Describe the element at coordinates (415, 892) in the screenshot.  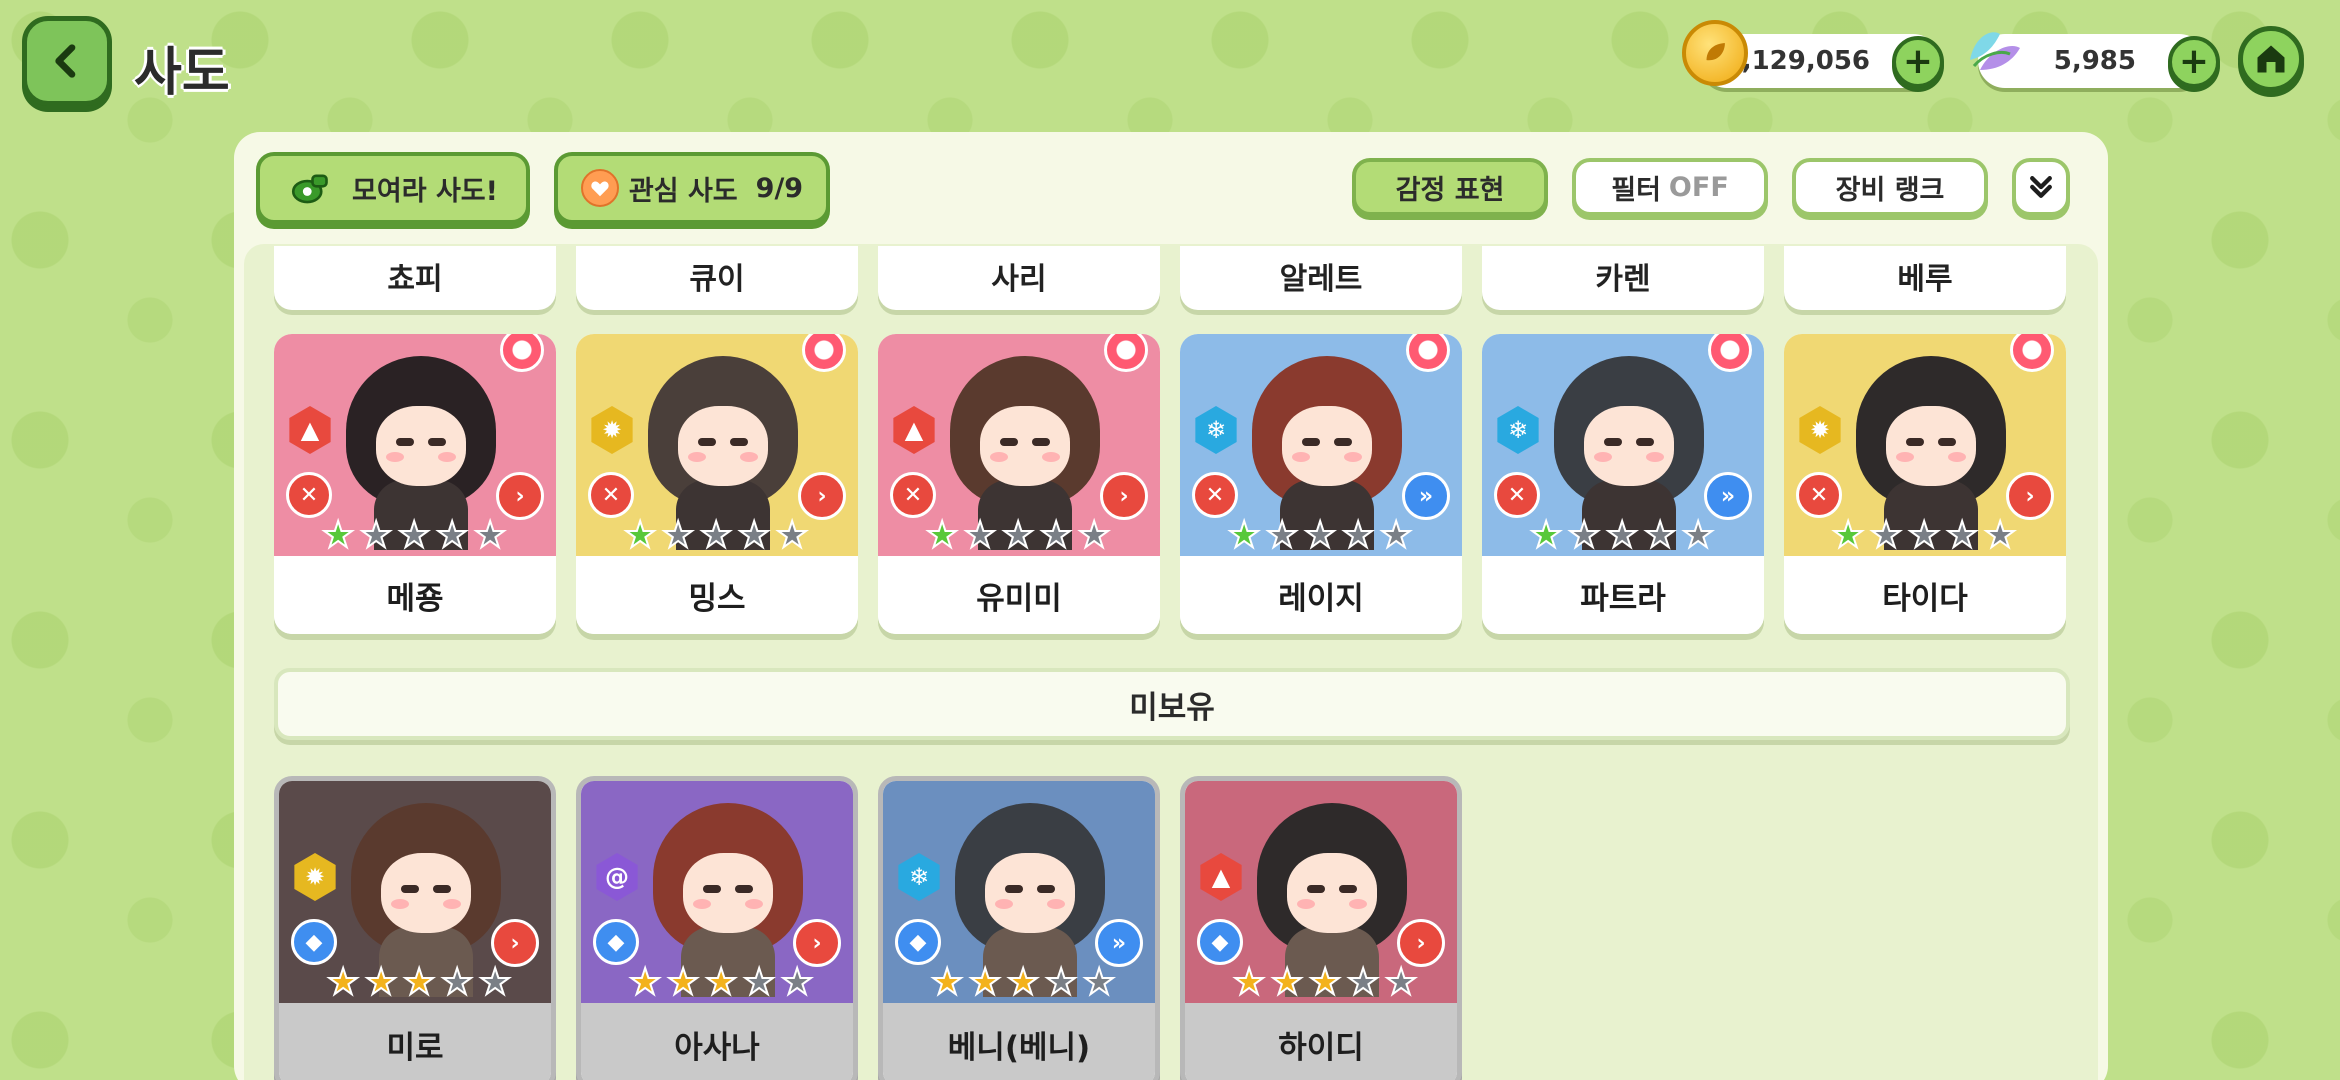
I see `apostle-portrait: ✹ ◆ › ★ ★ ★ ★ ★` at that location.